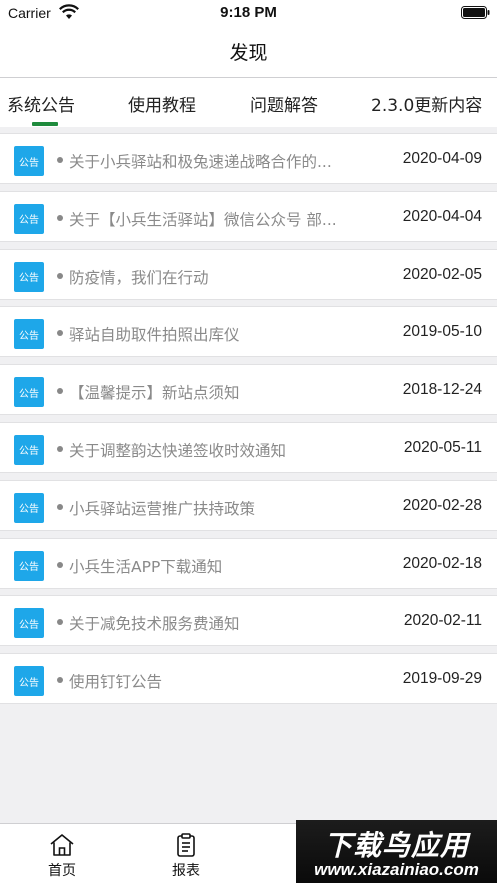  I want to click on notice-date: 2020-02-28, so click(442, 505).